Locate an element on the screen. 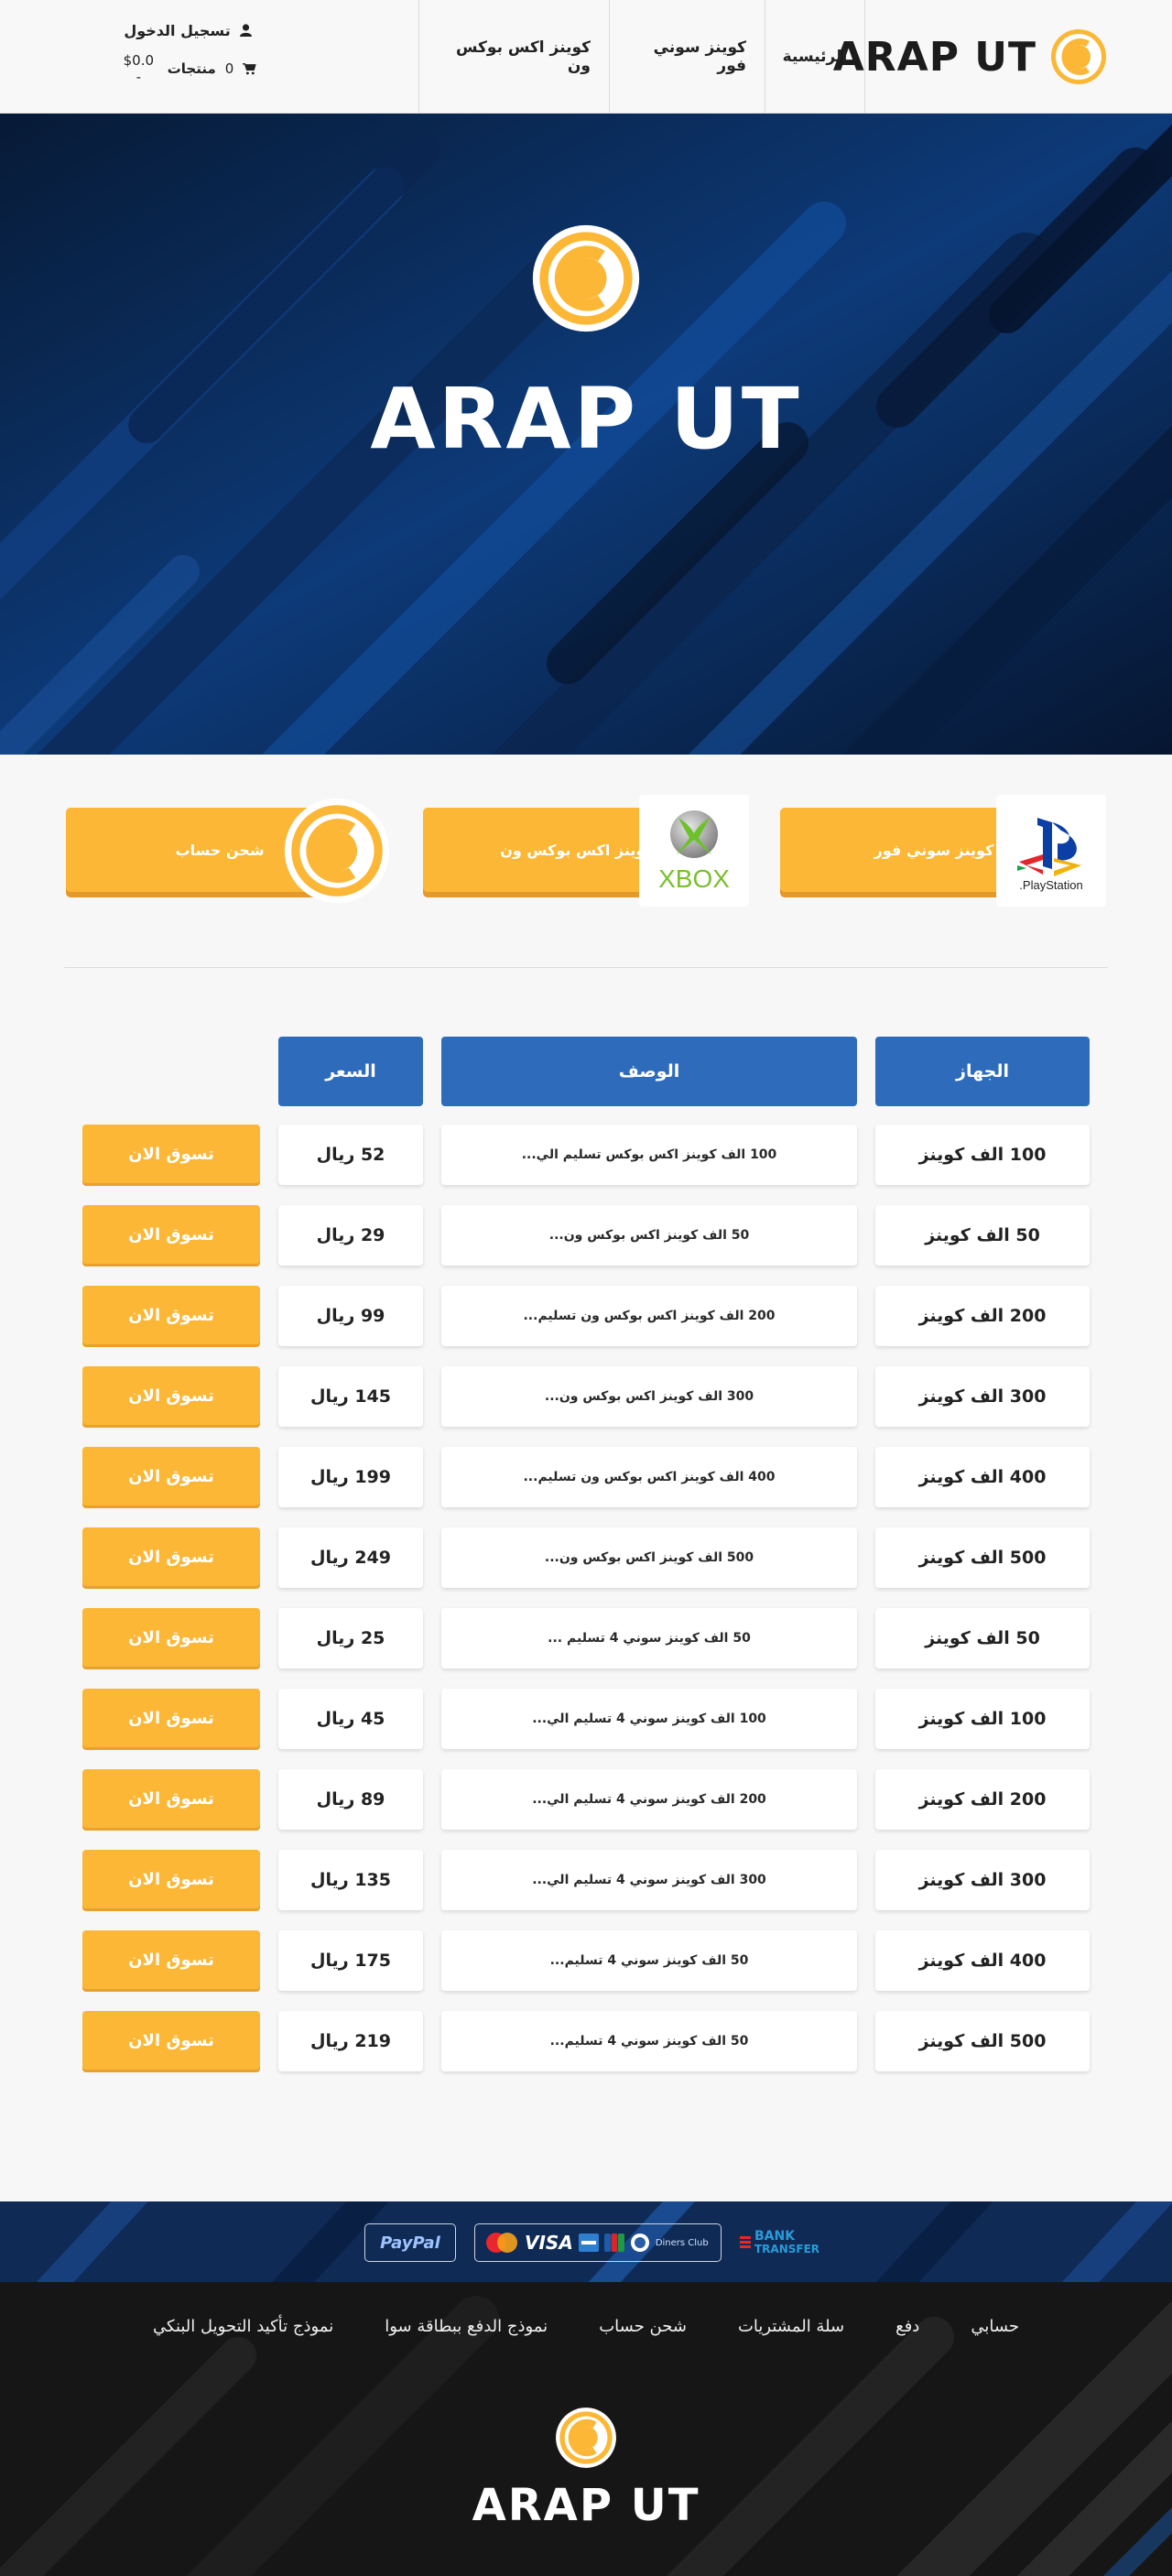  footer-link-checkout: دفع is located at coordinates (907, 2326).